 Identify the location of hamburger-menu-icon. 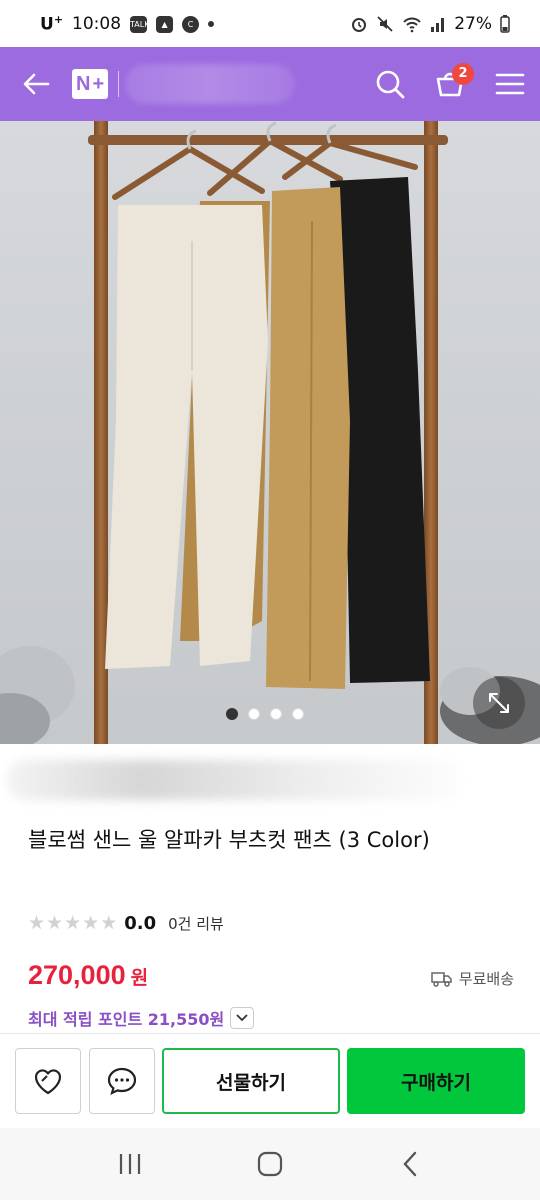
(510, 84).